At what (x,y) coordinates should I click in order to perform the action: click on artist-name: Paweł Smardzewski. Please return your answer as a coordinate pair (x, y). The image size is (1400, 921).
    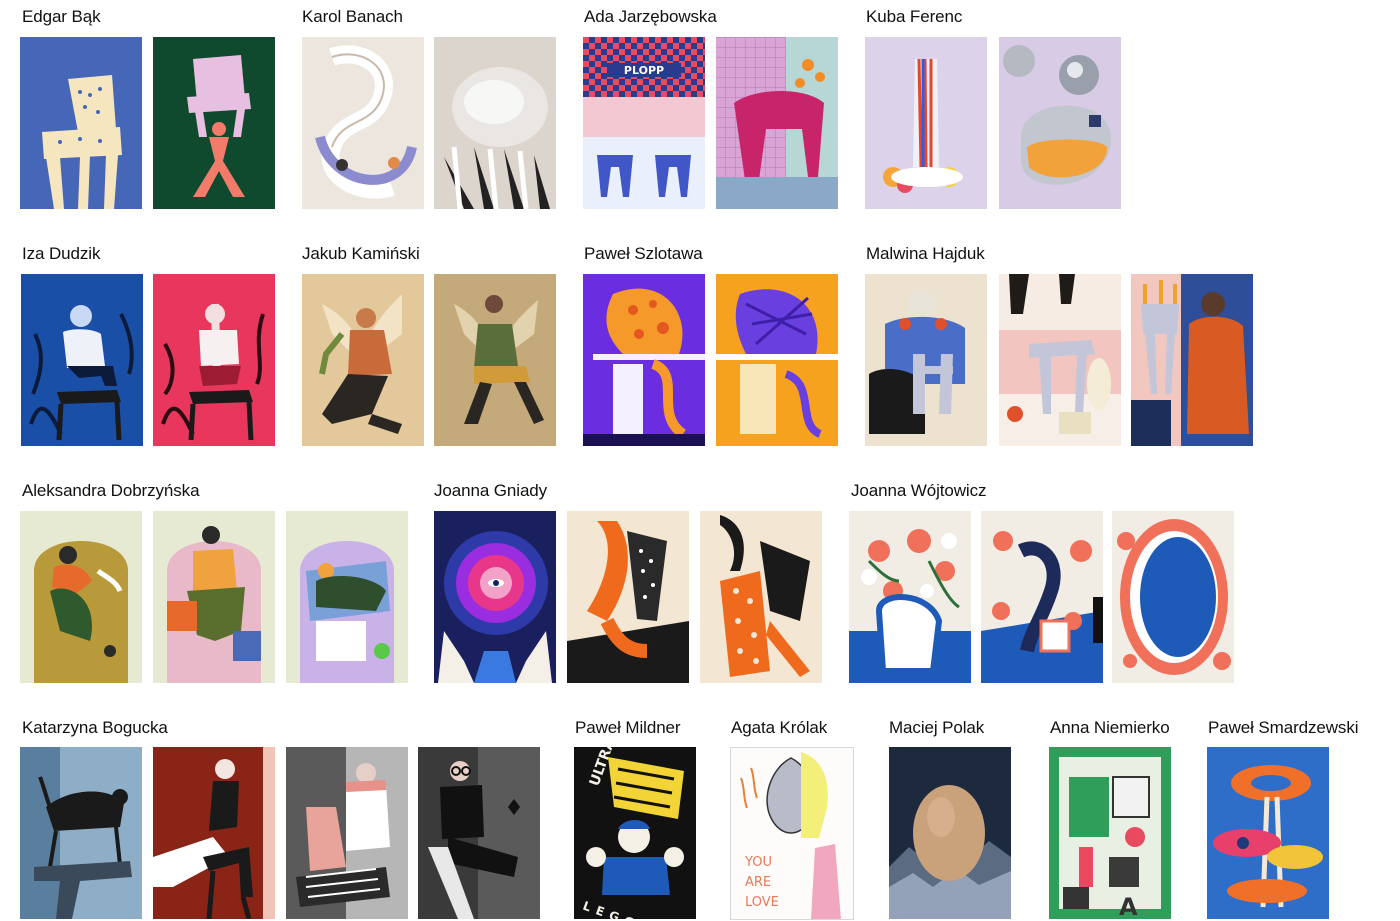
    Looking at the image, I should click on (1283, 727).